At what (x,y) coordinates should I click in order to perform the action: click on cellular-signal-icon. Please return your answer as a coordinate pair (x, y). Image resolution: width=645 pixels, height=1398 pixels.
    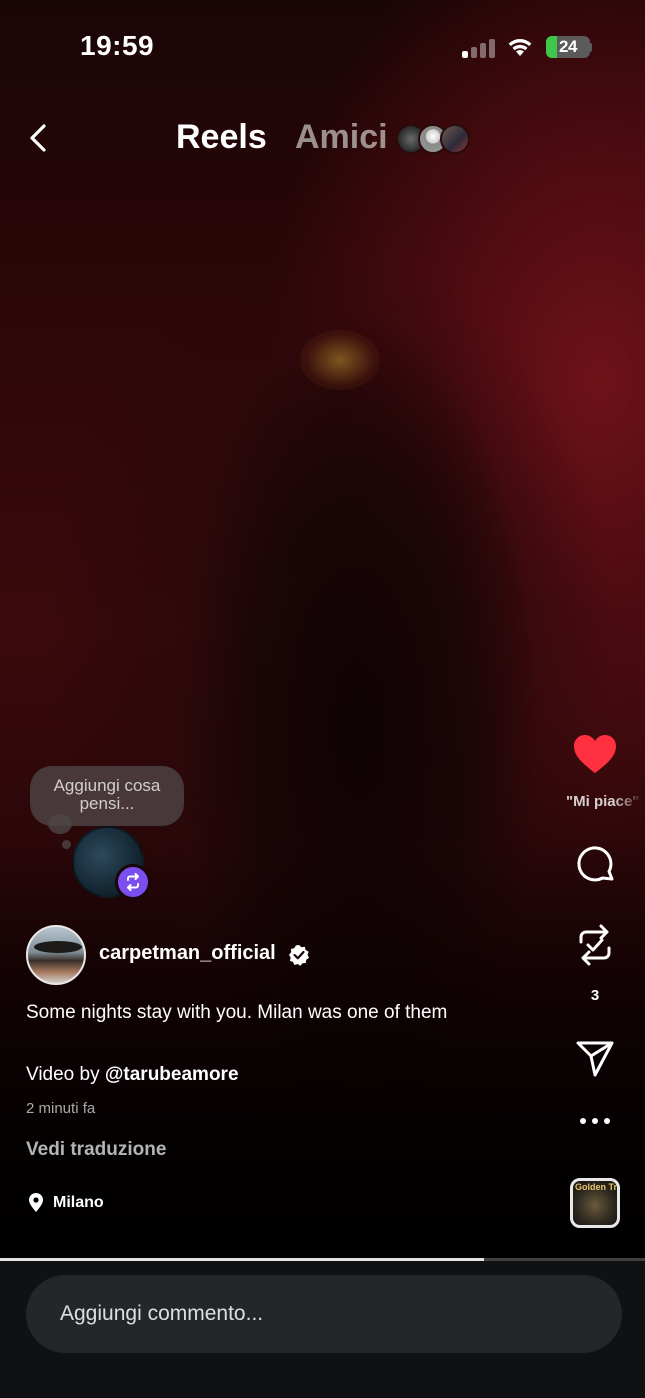
    Looking at the image, I should click on (479, 48).